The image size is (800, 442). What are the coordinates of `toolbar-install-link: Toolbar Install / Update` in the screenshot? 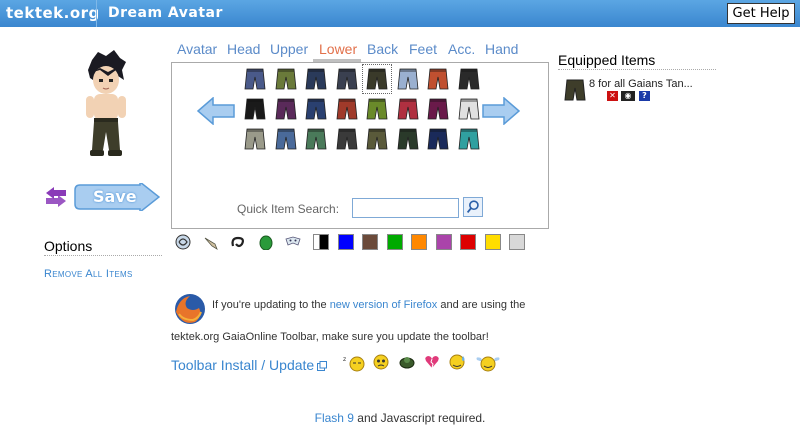 It's located at (242, 365).